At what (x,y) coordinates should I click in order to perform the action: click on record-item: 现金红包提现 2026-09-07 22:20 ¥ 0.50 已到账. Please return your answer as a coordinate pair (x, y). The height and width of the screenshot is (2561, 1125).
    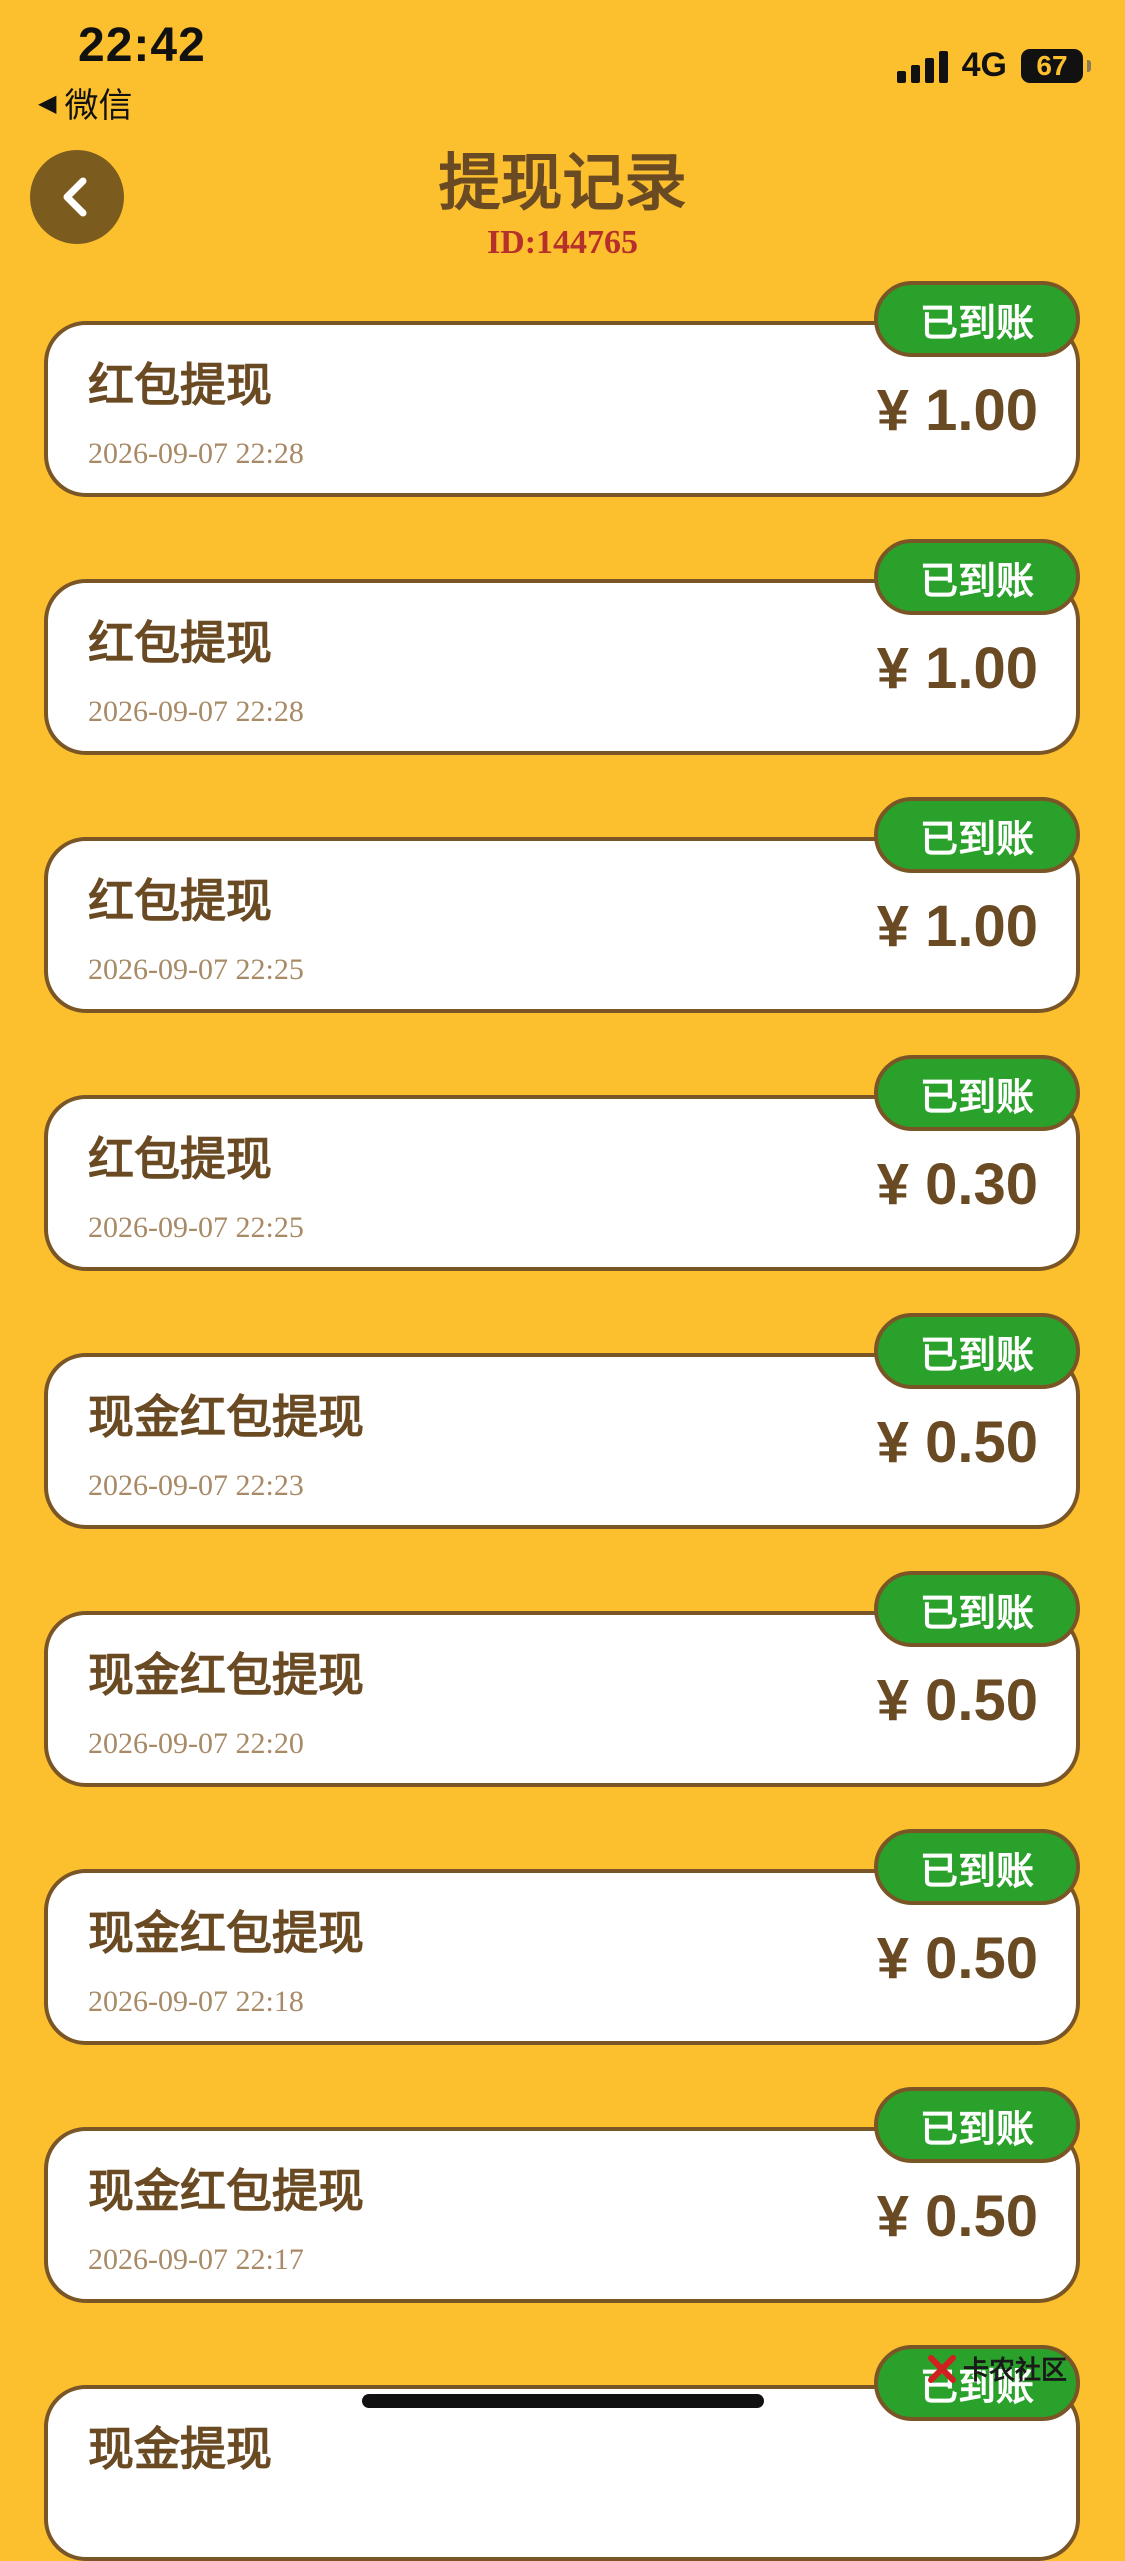
    Looking at the image, I should click on (562, 1679).